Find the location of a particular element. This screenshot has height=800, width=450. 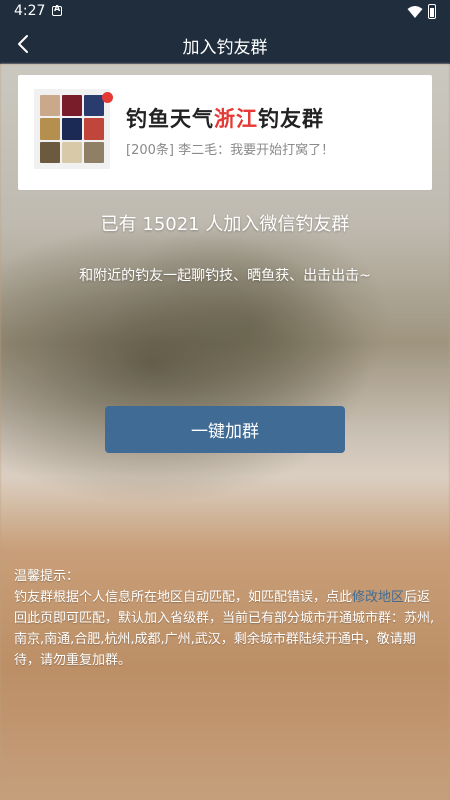

nav-bar: 加入钓友群 is located at coordinates (225, 44).